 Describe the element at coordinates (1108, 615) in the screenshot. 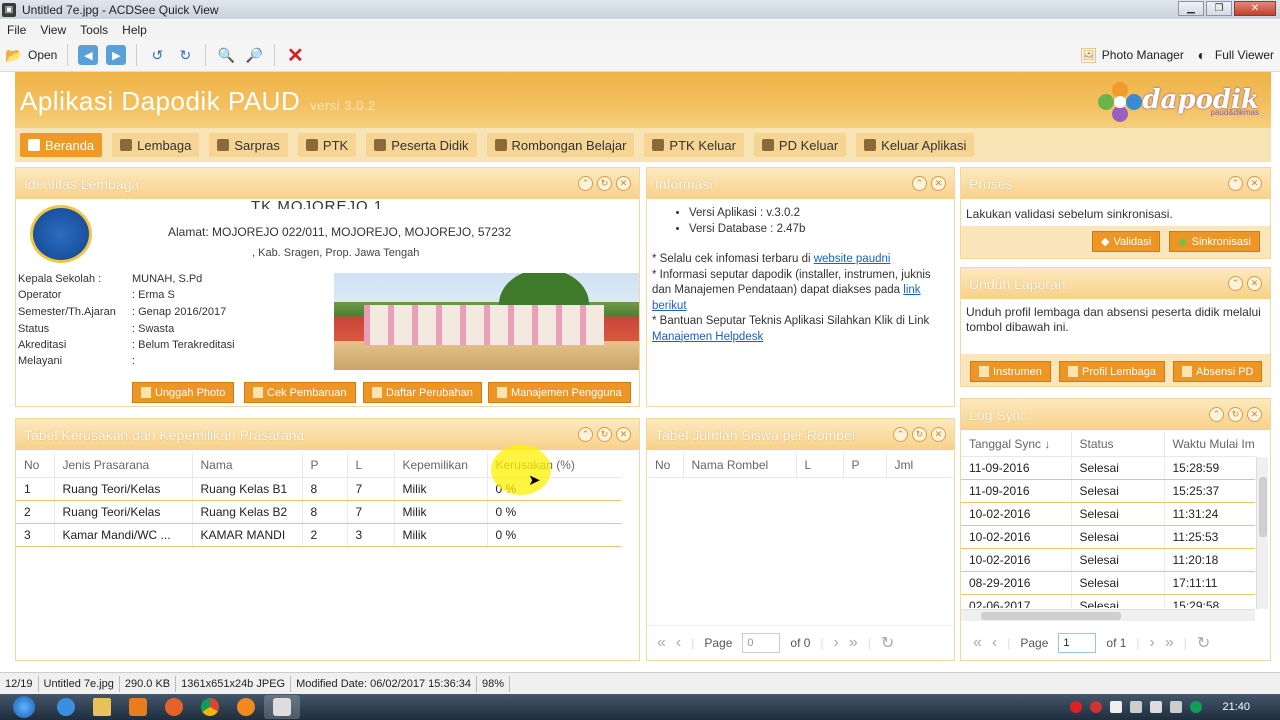

I see `horizontal-scrollbar` at that location.